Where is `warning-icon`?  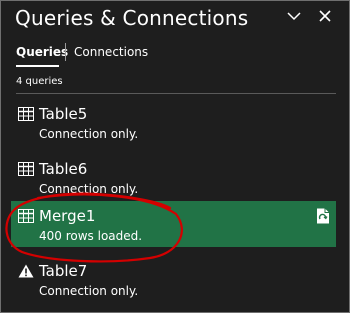 warning-icon is located at coordinates (26, 271).